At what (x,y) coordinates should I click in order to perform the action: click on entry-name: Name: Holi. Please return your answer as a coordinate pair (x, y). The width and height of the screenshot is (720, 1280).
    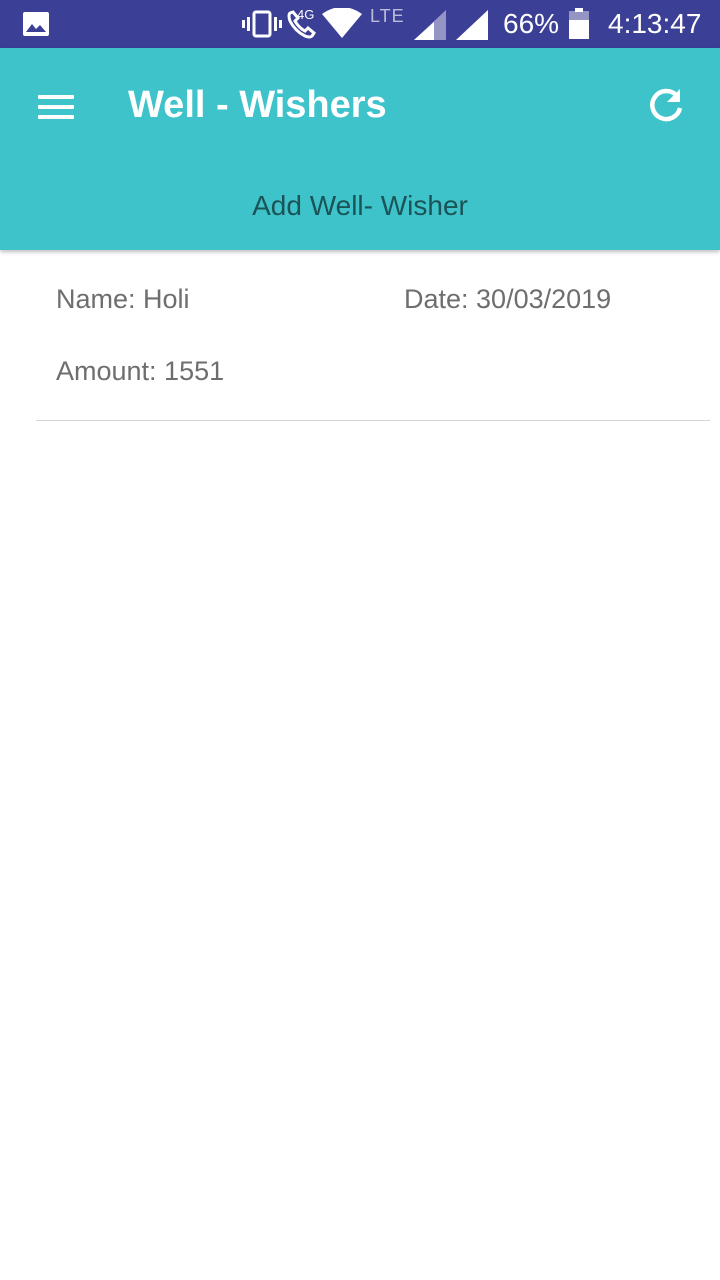
    Looking at the image, I should click on (123, 299).